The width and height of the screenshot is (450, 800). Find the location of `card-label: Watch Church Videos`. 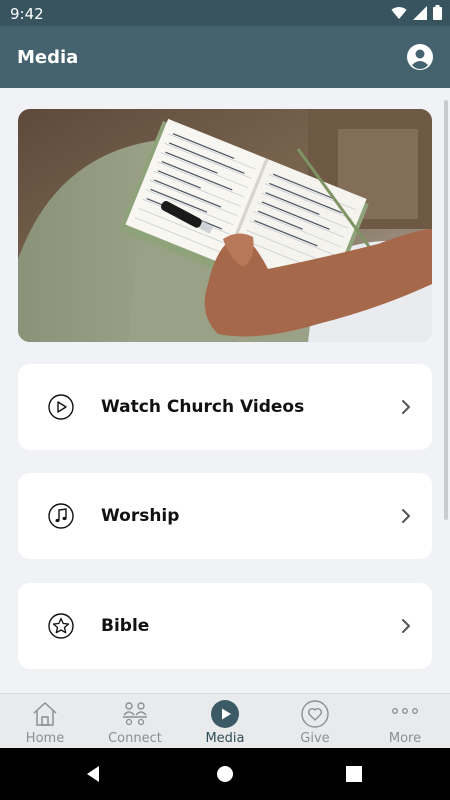

card-label: Watch Church Videos is located at coordinates (203, 407).